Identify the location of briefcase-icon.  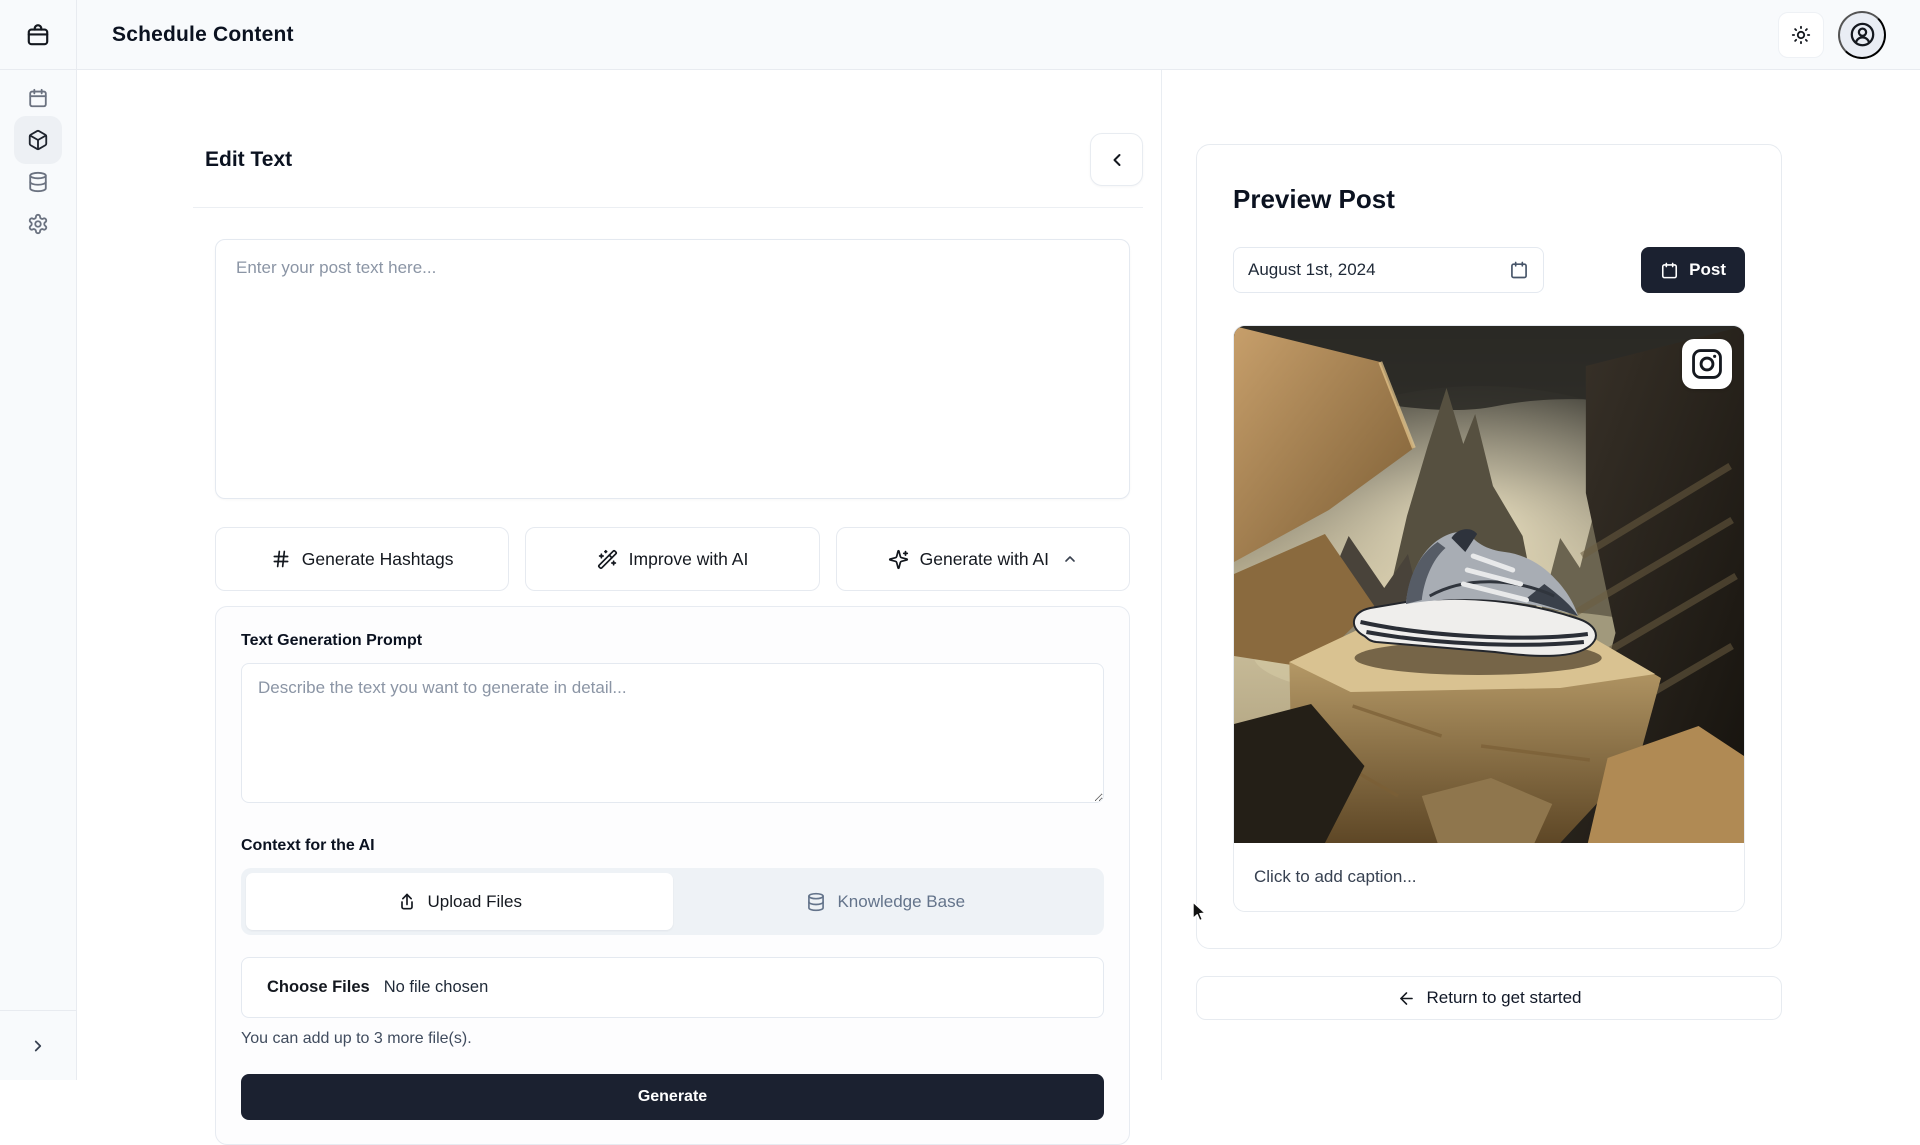
(38, 35).